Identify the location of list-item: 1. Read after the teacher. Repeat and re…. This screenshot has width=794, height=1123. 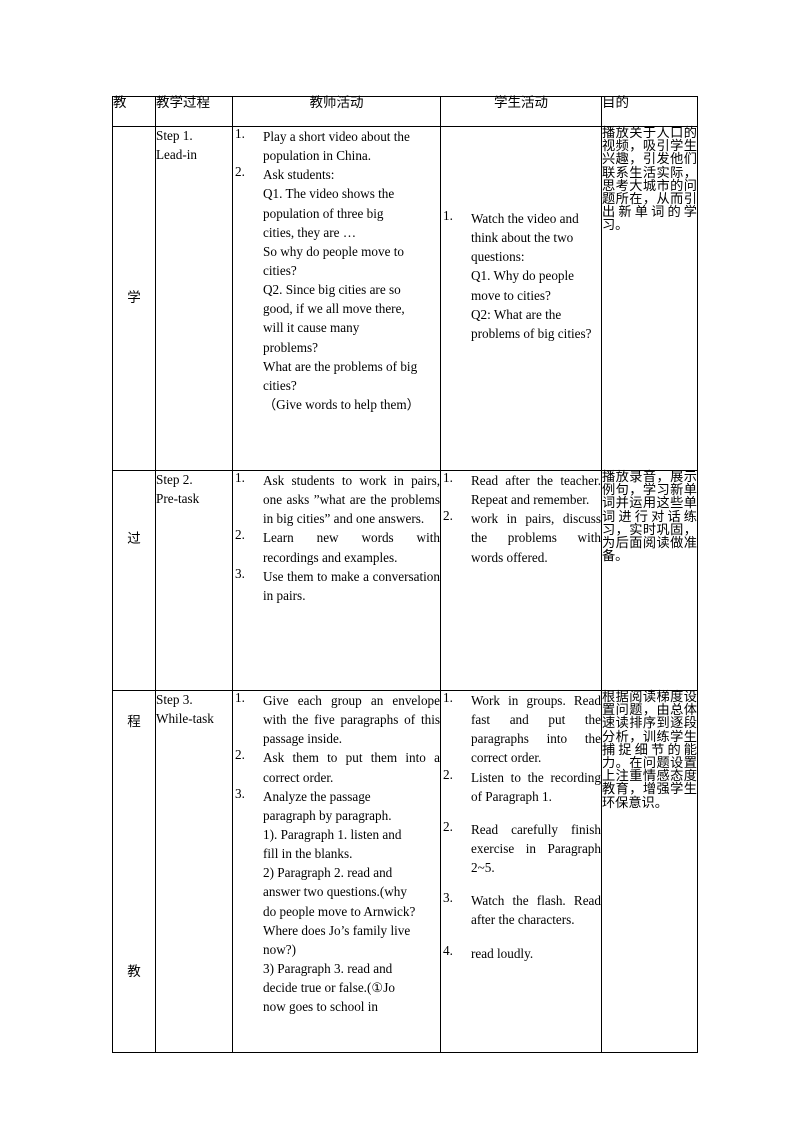
(521, 490).